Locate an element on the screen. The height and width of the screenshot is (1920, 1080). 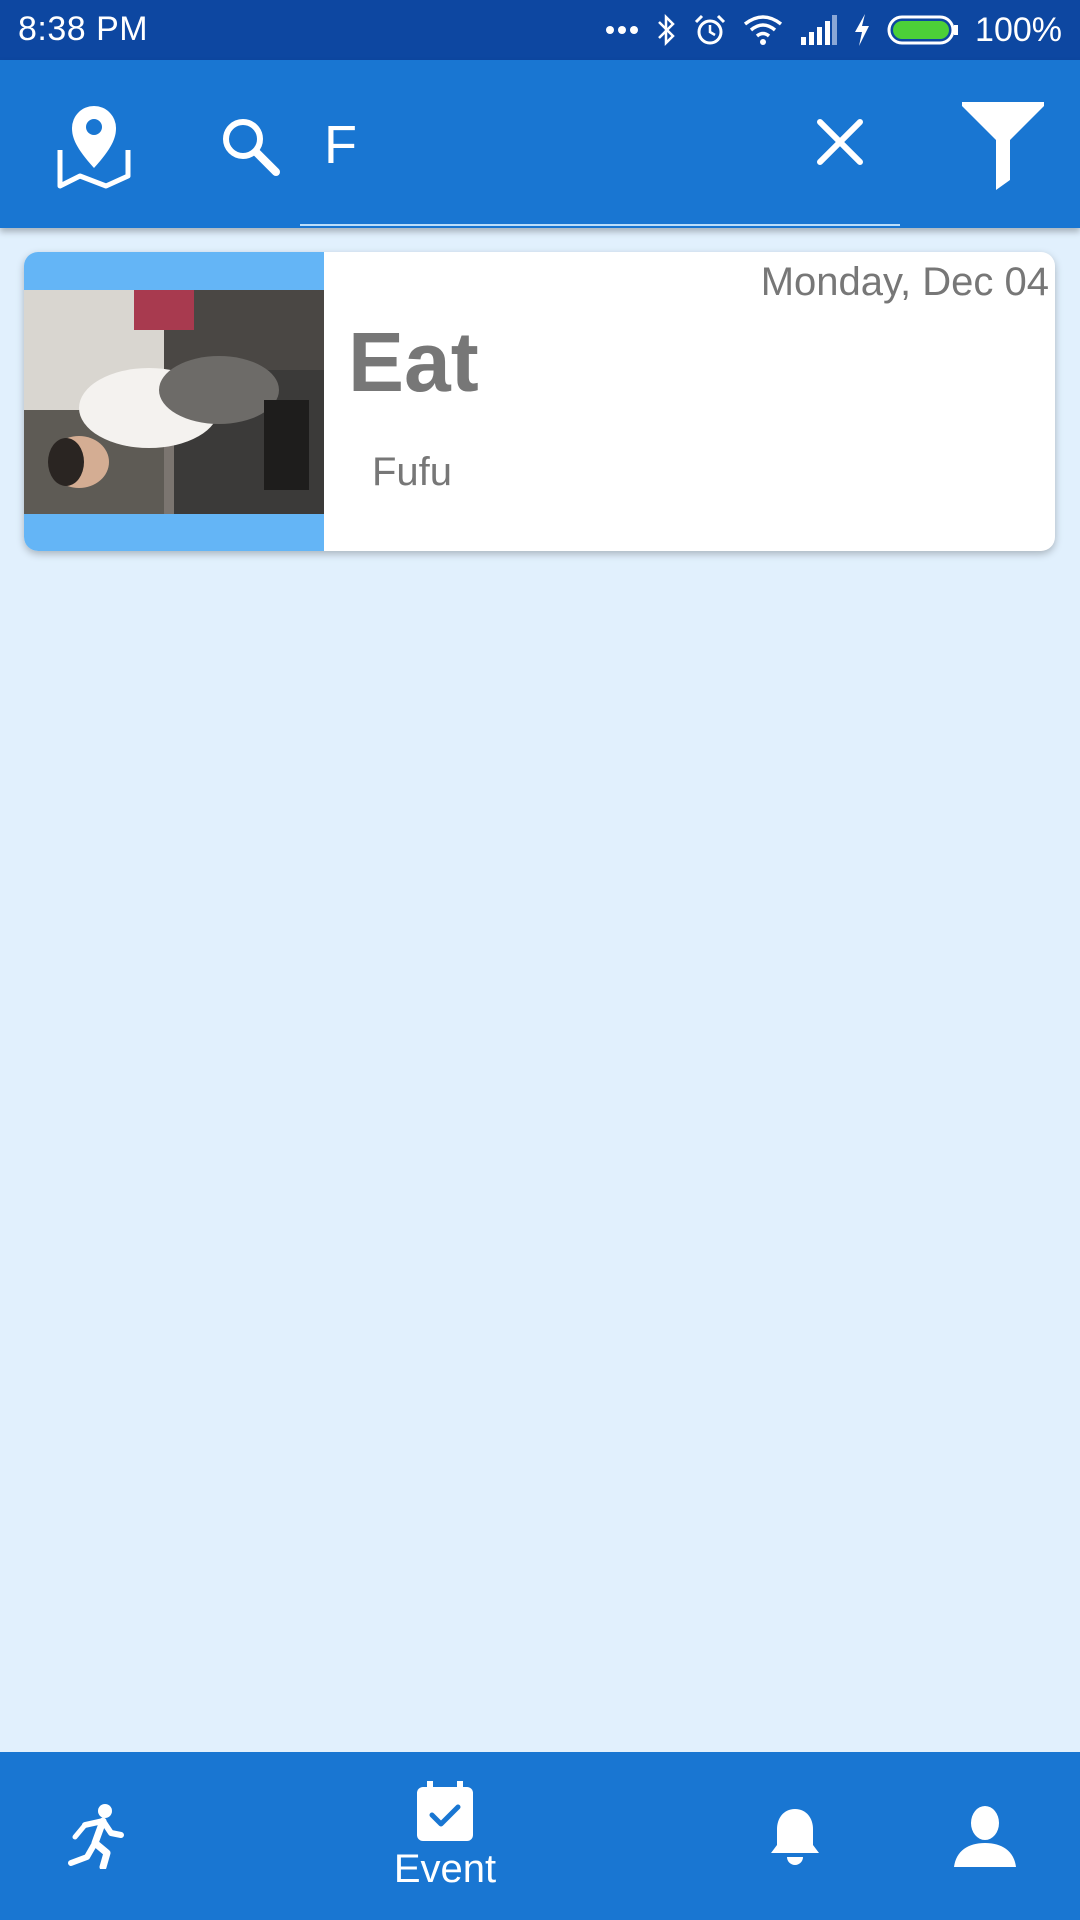
status-icons: 100% is located at coordinates (825, 30).